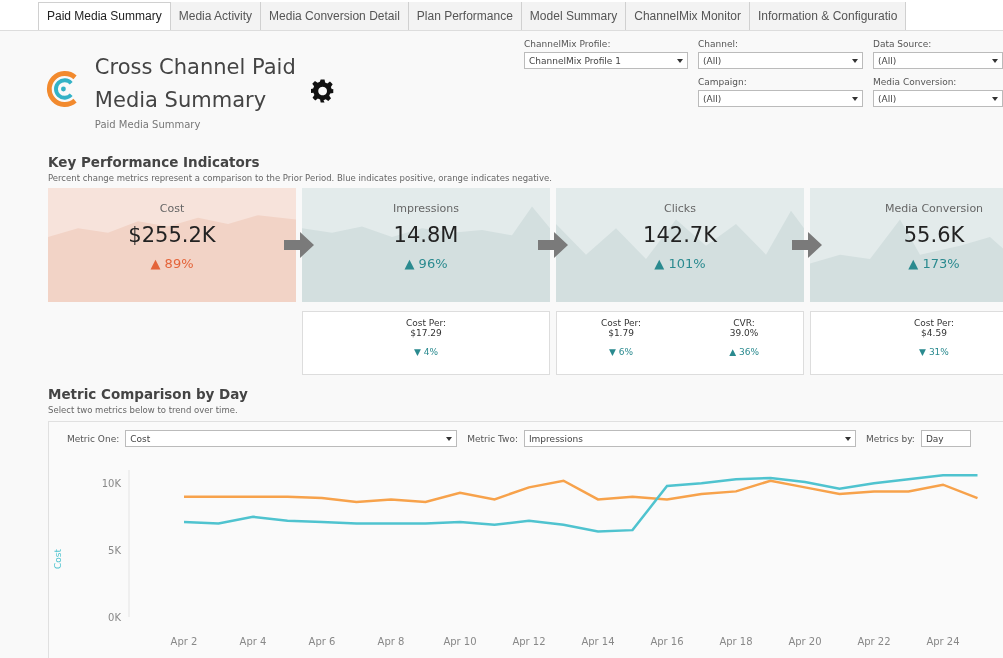  What do you see at coordinates (426, 333) in the screenshot?
I see `detail-value: $17.29` at bounding box center [426, 333].